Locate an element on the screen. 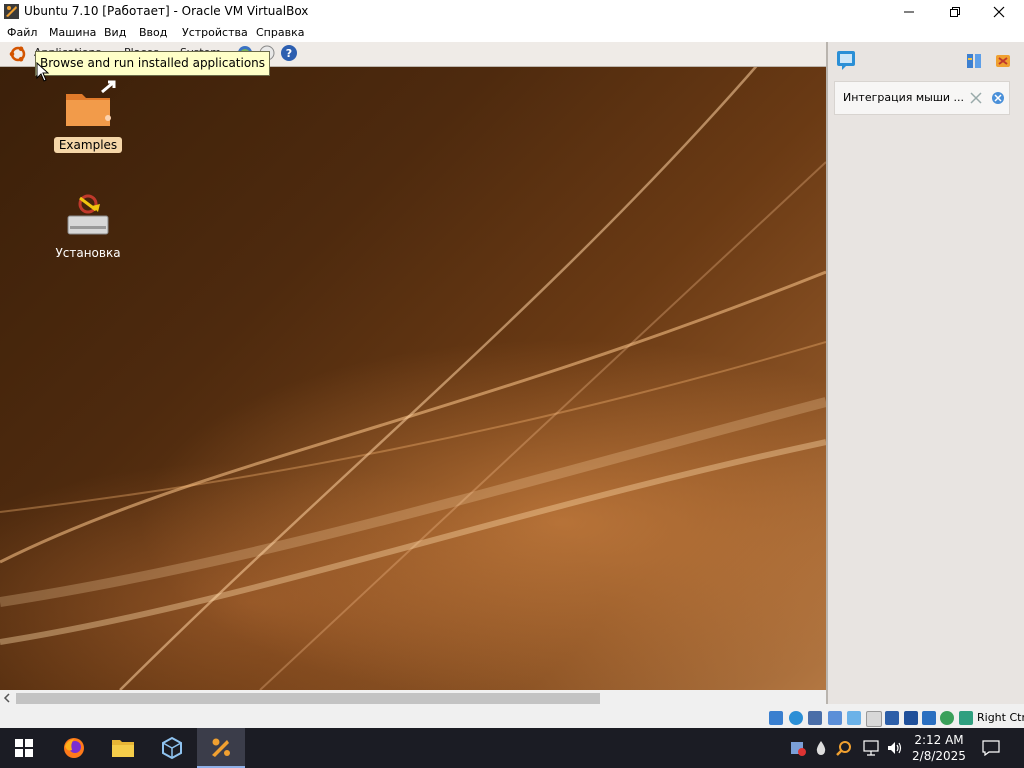 The width and height of the screenshot is (1024, 768). tray-app-icon is located at coordinates (798, 748).